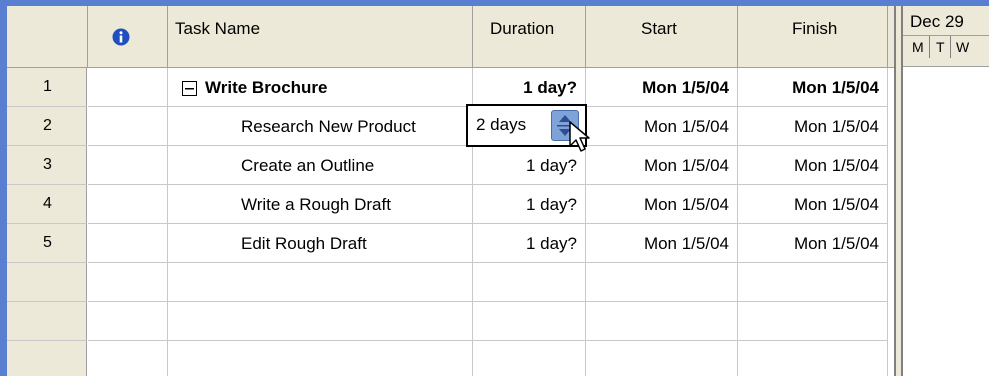 This screenshot has height=376, width=989. I want to click on task-name-header: Task Name, so click(320, 37).